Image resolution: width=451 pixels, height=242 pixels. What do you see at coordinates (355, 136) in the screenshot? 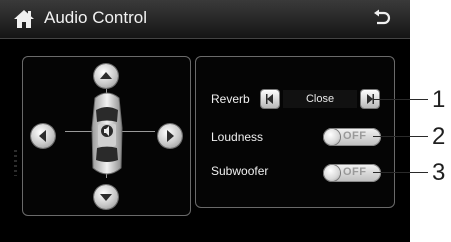
I see `loudness-state: OFF` at bounding box center [355, 136].